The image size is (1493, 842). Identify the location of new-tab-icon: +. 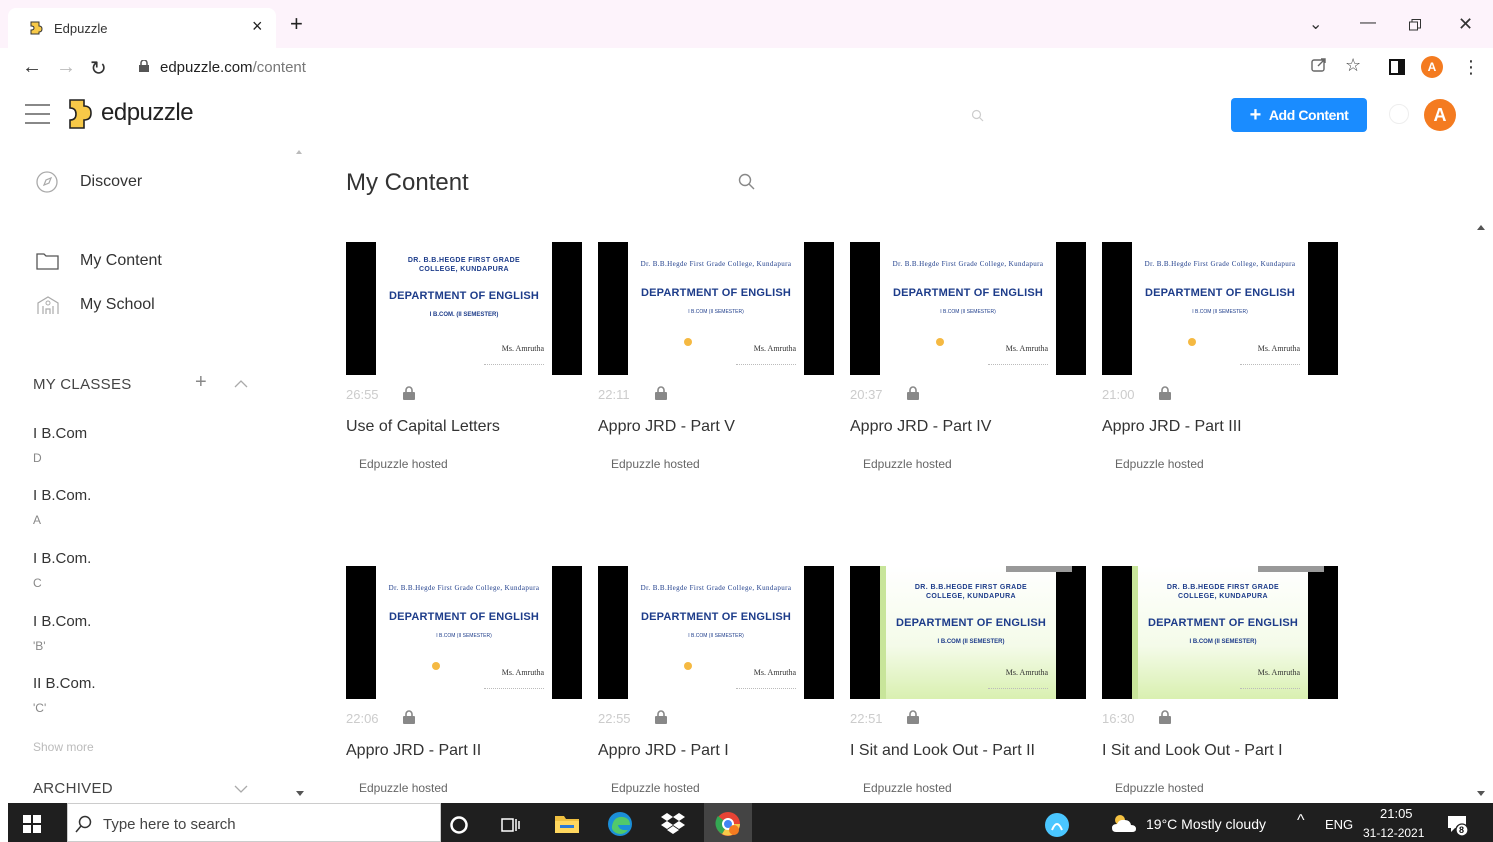
(296, 24).